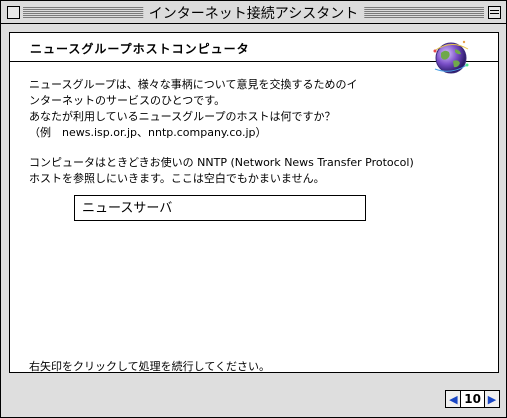 Image resolution: width=507 pixels, height=418 pixels. Describe the element at coordinates (140, 49) in the screenshot. I see `section-title: ニュースグループホストコンピュータ` at that location.